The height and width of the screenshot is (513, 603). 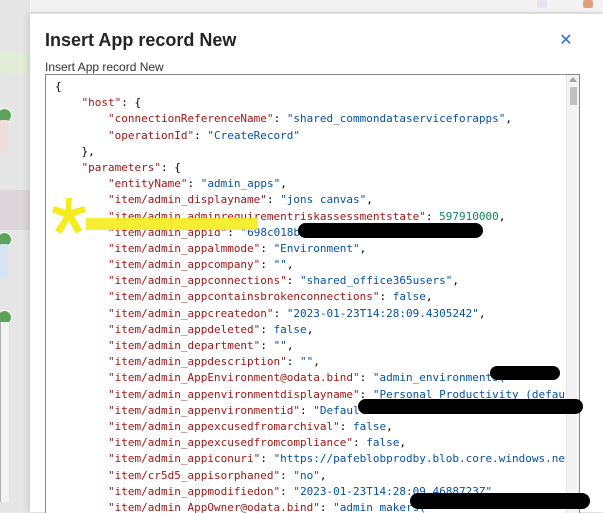 I want to click on star-annotation-icon, so click(x=69, y=216).